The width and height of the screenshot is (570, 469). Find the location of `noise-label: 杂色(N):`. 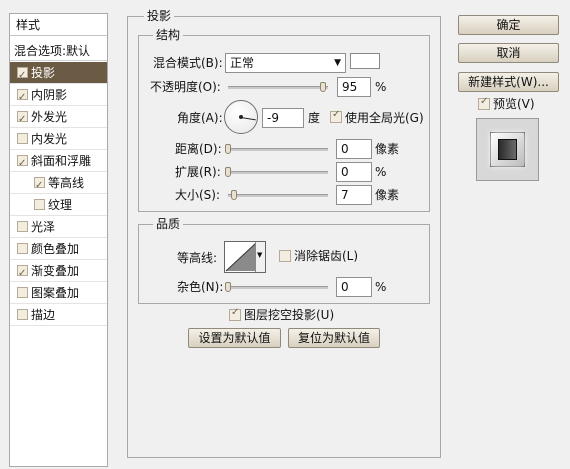

noise-label: 杂色(N): is located at coordinates (200, 287).